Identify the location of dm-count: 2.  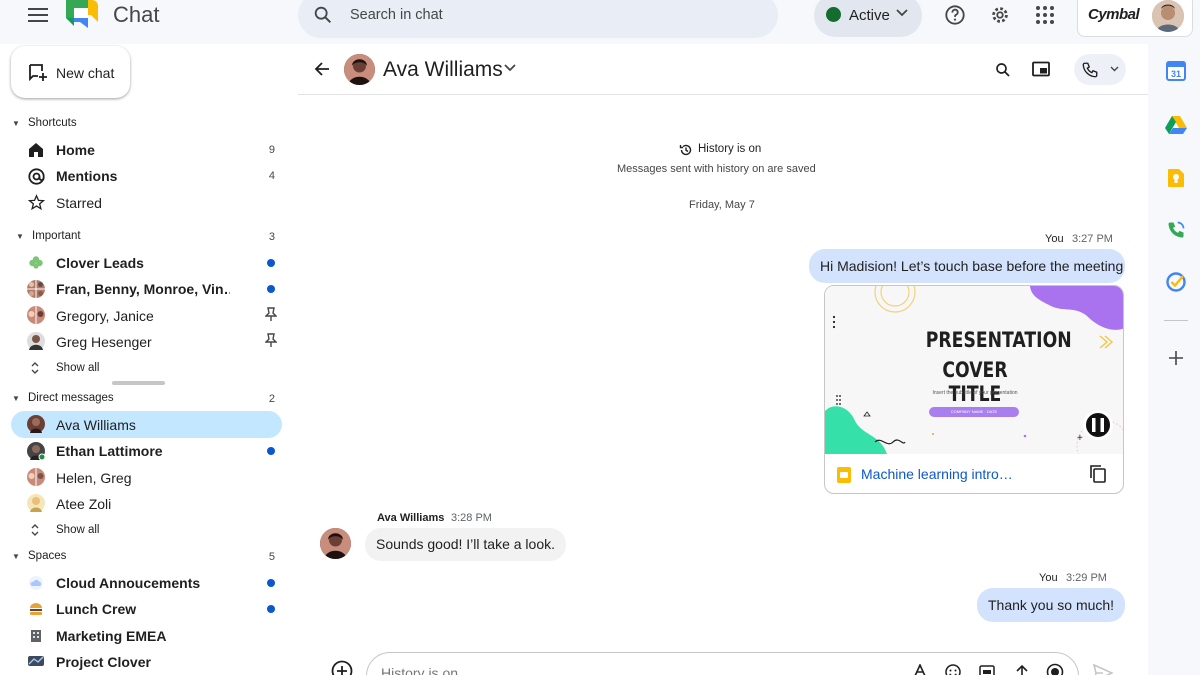
(271, 399).